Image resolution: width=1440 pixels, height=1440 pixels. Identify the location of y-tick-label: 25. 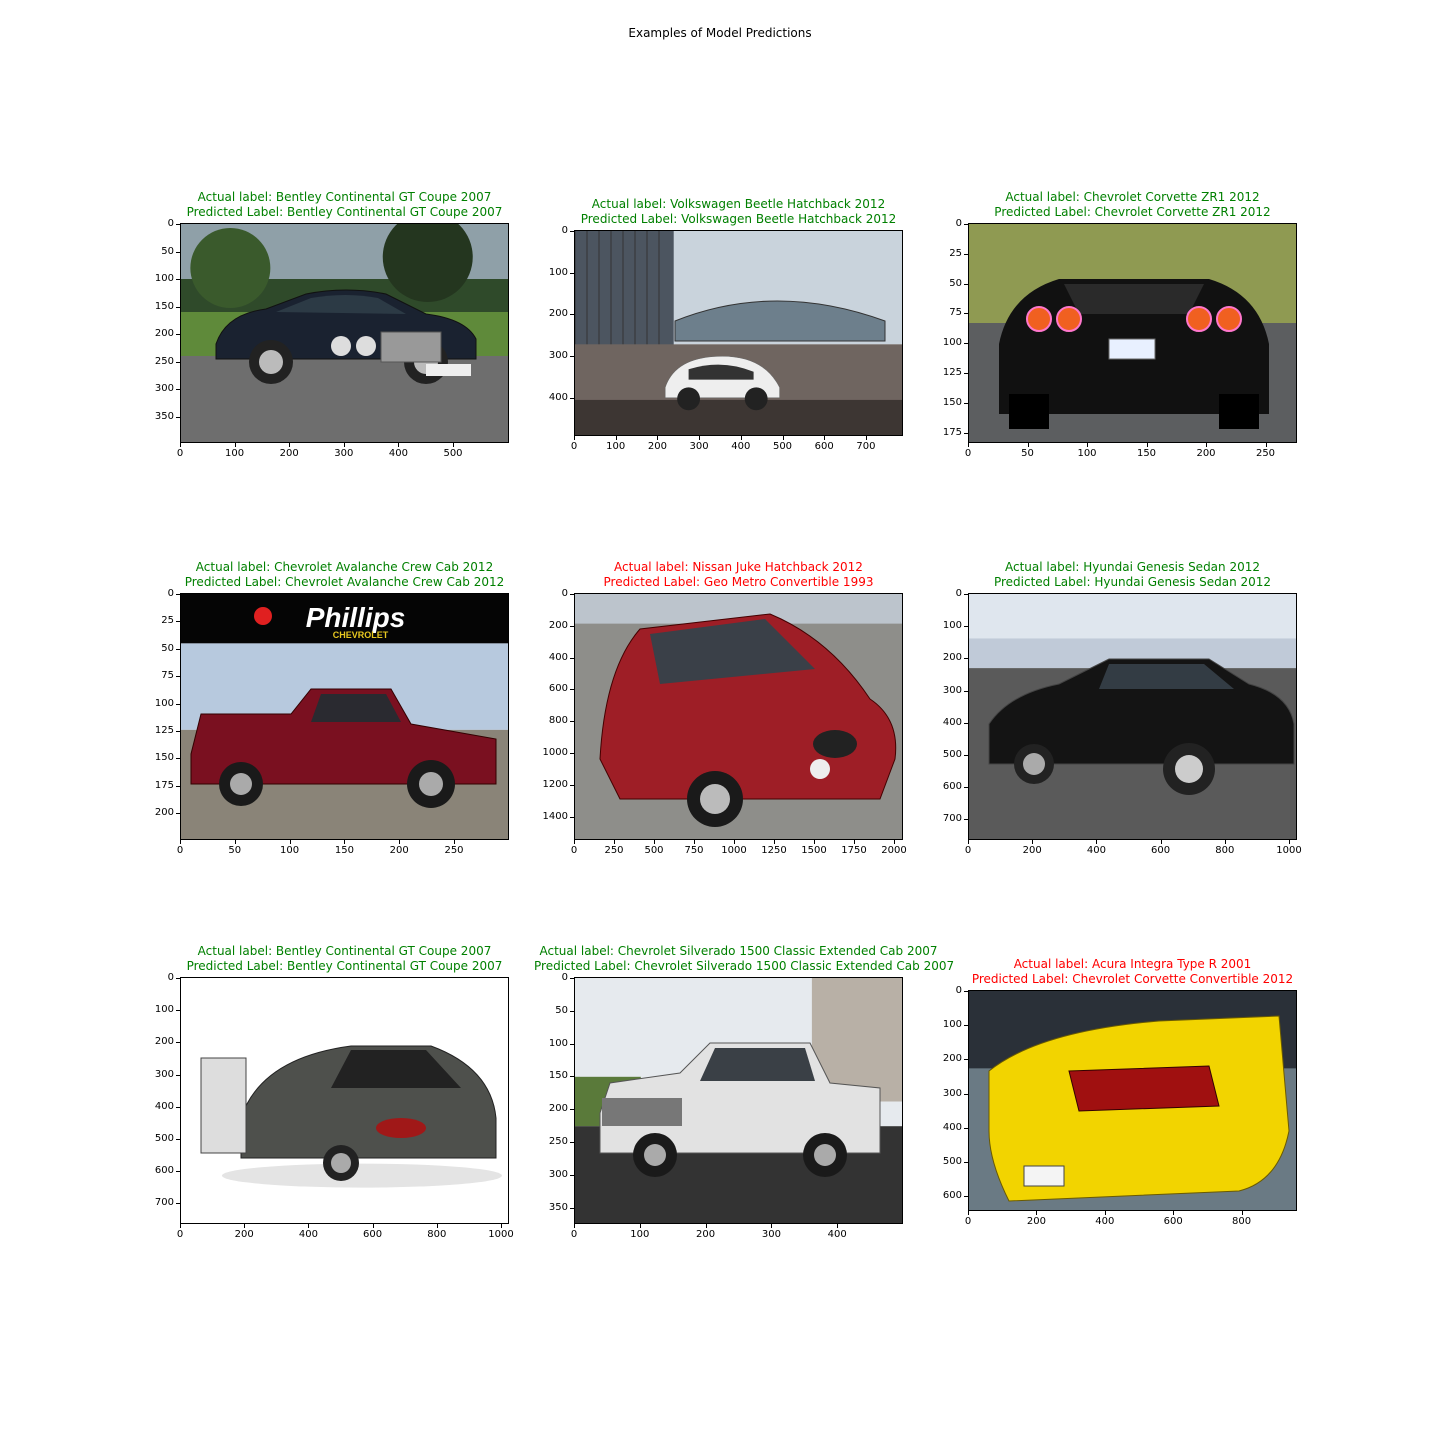
(167, 621).